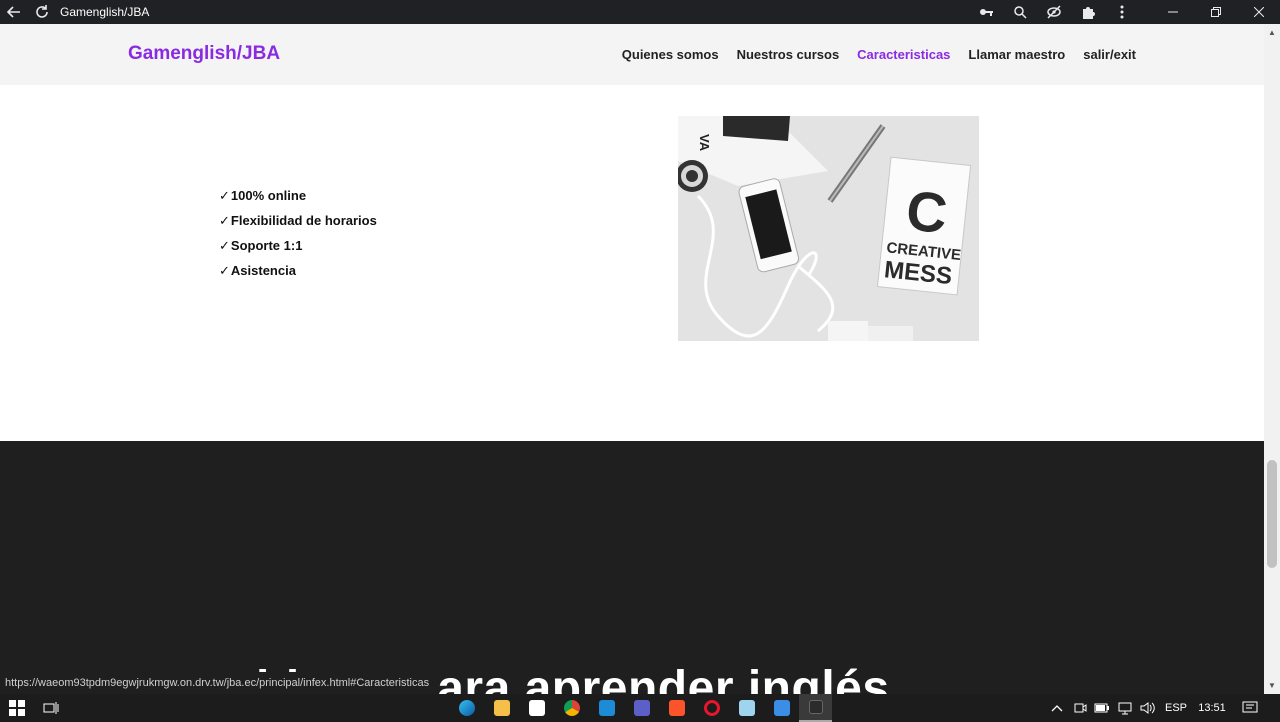 The height and width of the screenshot is (722, 1280). I want to click on taskbar-brave, so click(677, 708).